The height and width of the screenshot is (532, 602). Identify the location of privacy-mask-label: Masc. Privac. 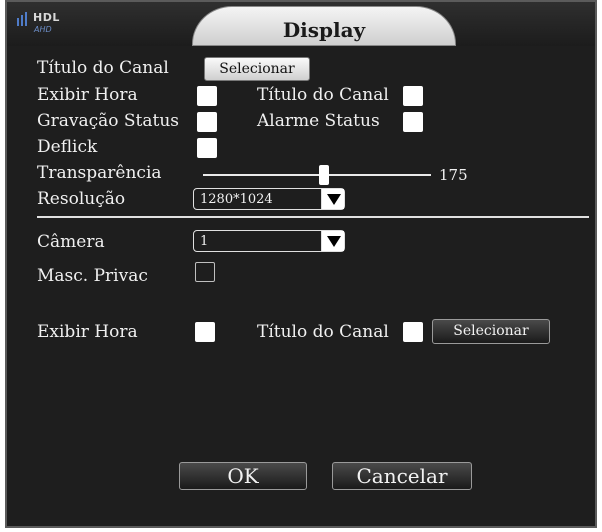
(92, 276).